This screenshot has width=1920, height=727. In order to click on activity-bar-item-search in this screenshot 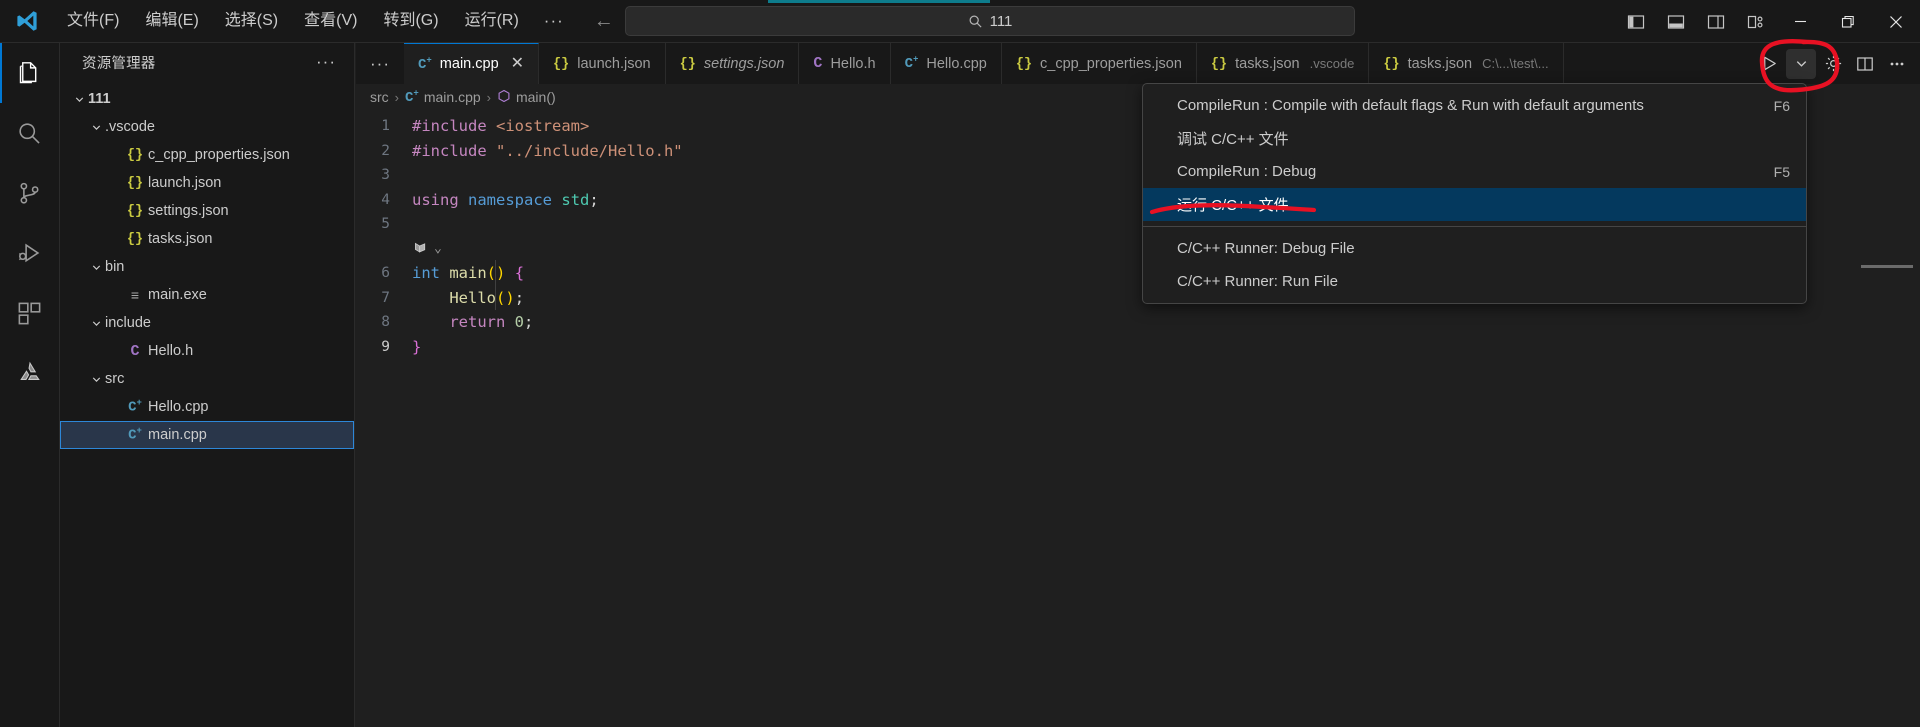, I will do `click(30, 133)`.